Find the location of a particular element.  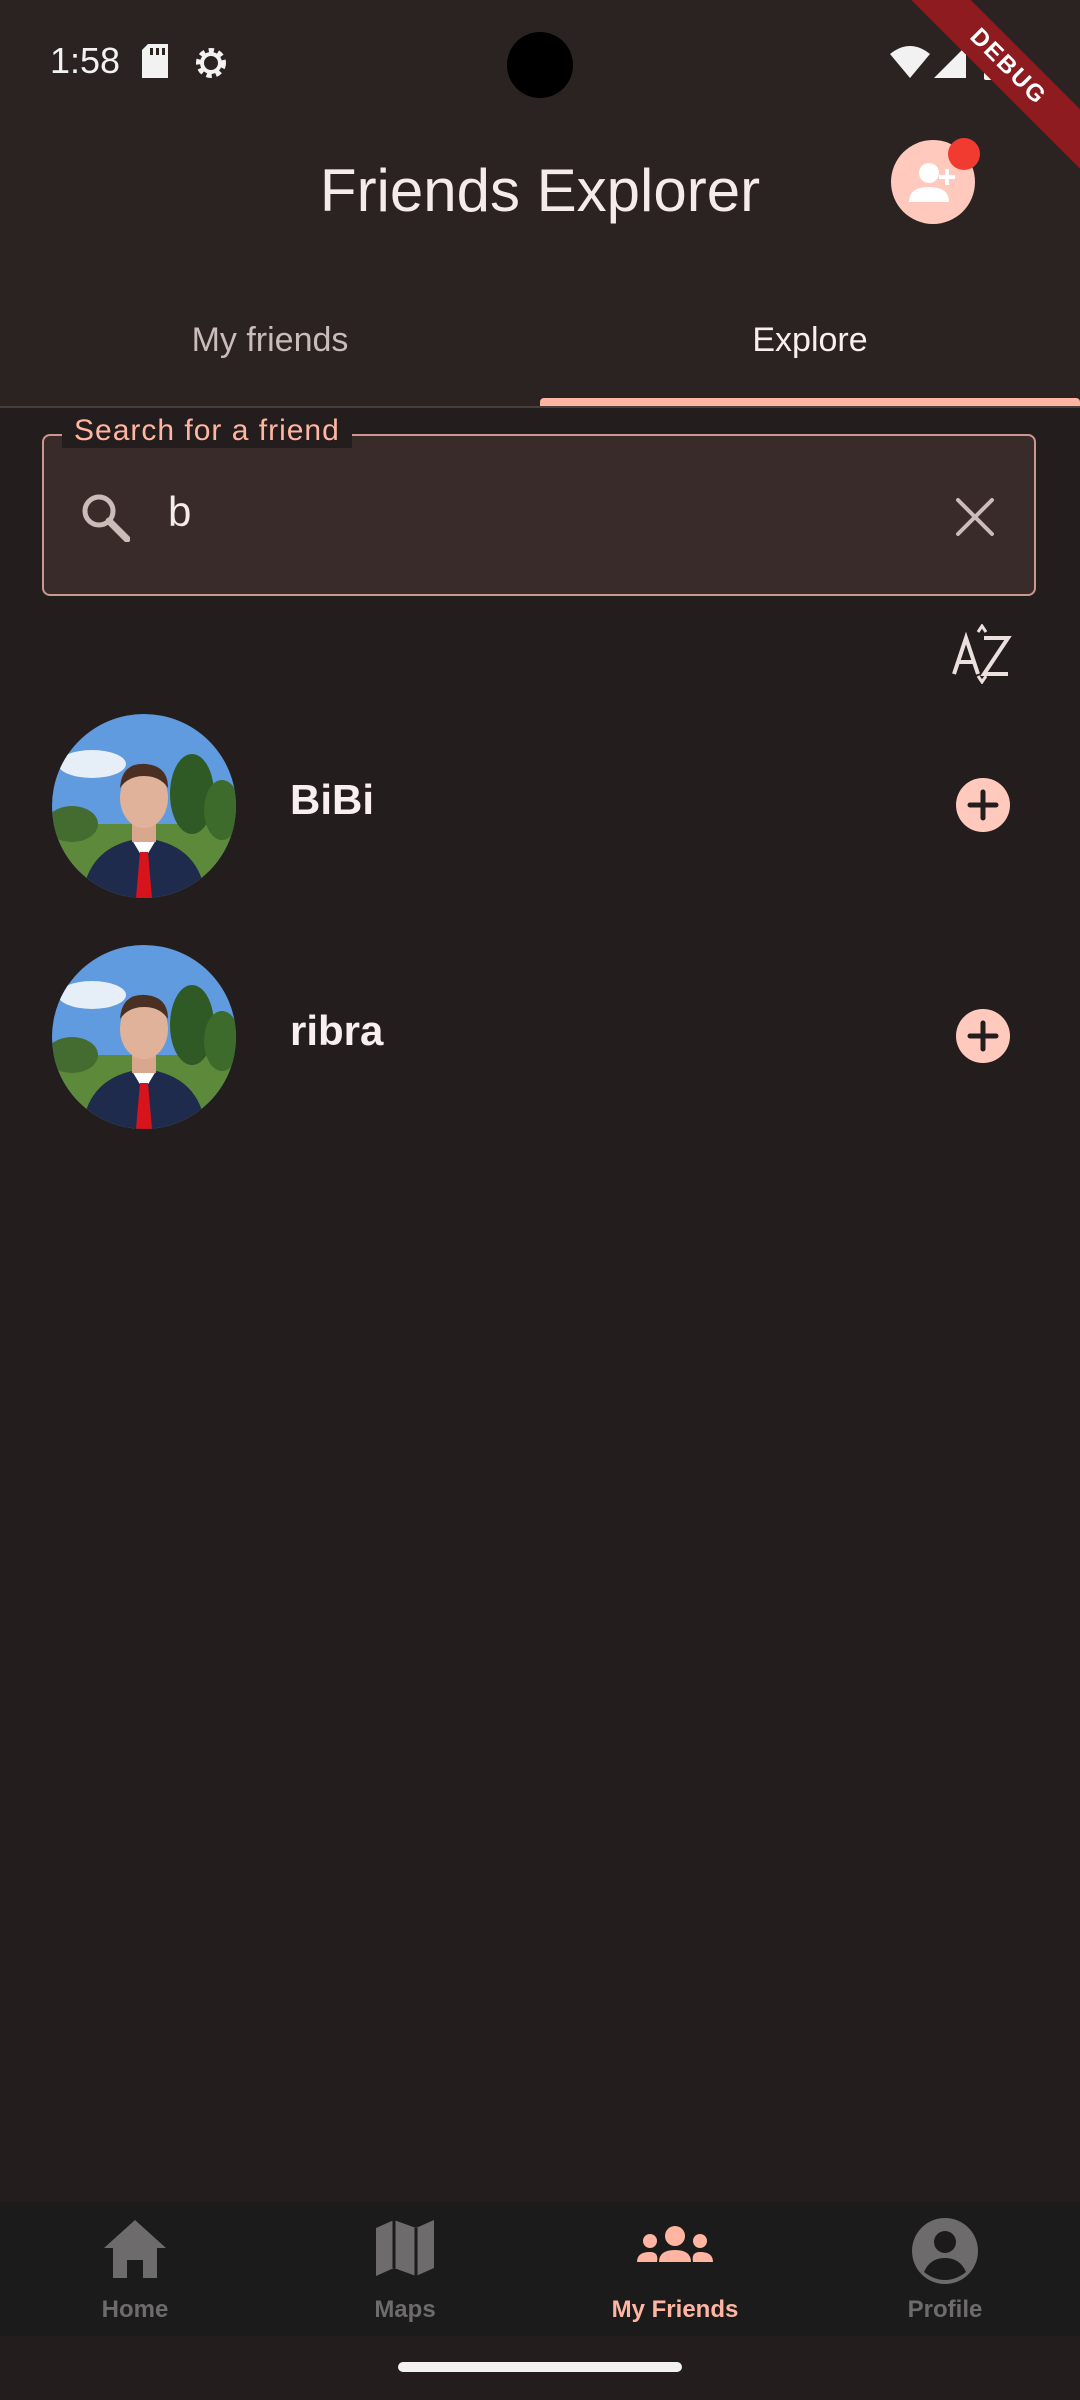

home-indicator is located at coordinates (540, 2367).